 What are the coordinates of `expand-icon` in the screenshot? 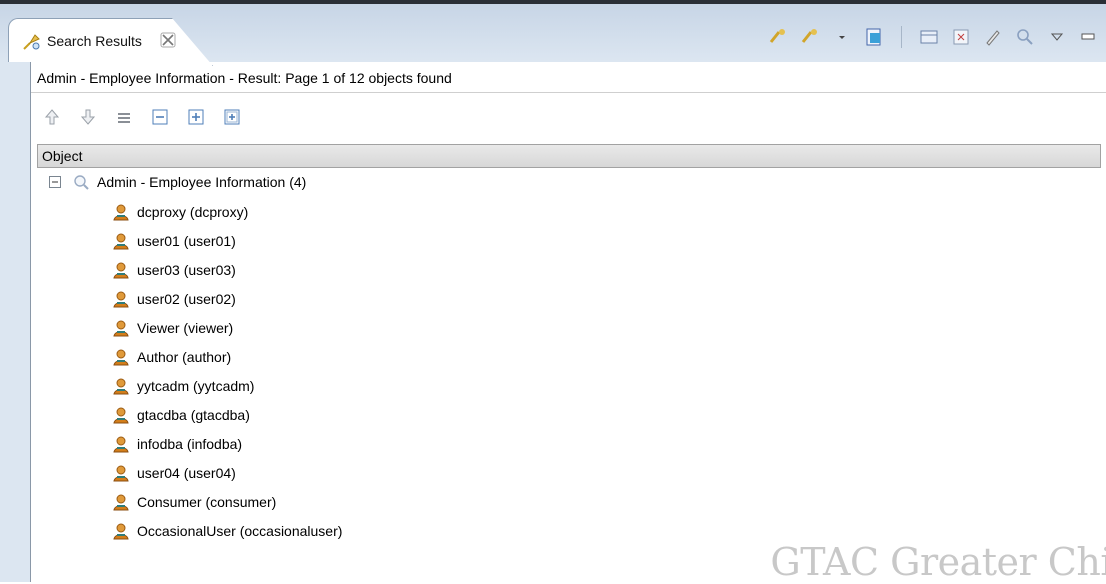 It's located at (196, 117).